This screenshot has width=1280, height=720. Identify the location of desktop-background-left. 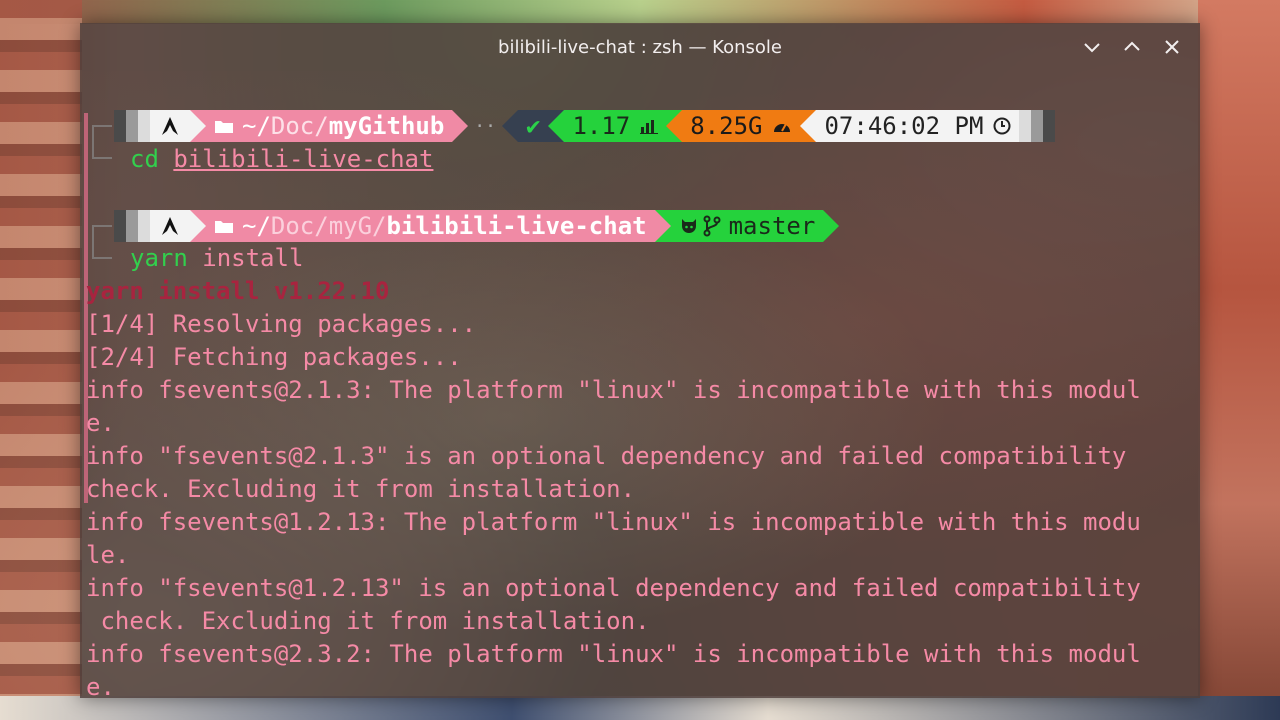
(41, 360).